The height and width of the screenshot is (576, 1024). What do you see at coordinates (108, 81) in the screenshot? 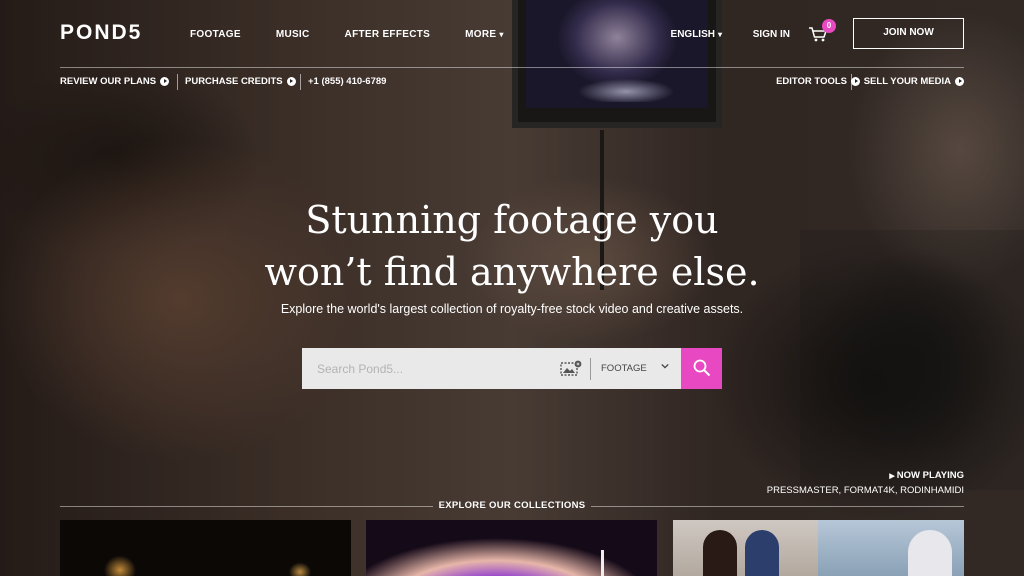
I see `review-plans-label: REVIEW OUR PLANS` at bounding box center [108, 81].